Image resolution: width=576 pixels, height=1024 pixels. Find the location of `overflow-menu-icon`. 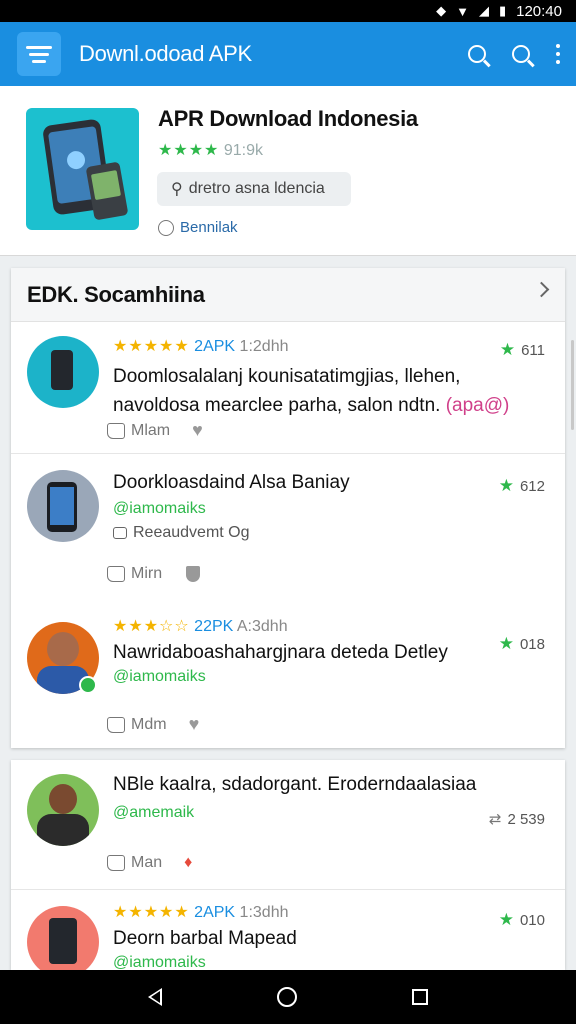

overflow-menu-icon is located at coordinates (558, 54).